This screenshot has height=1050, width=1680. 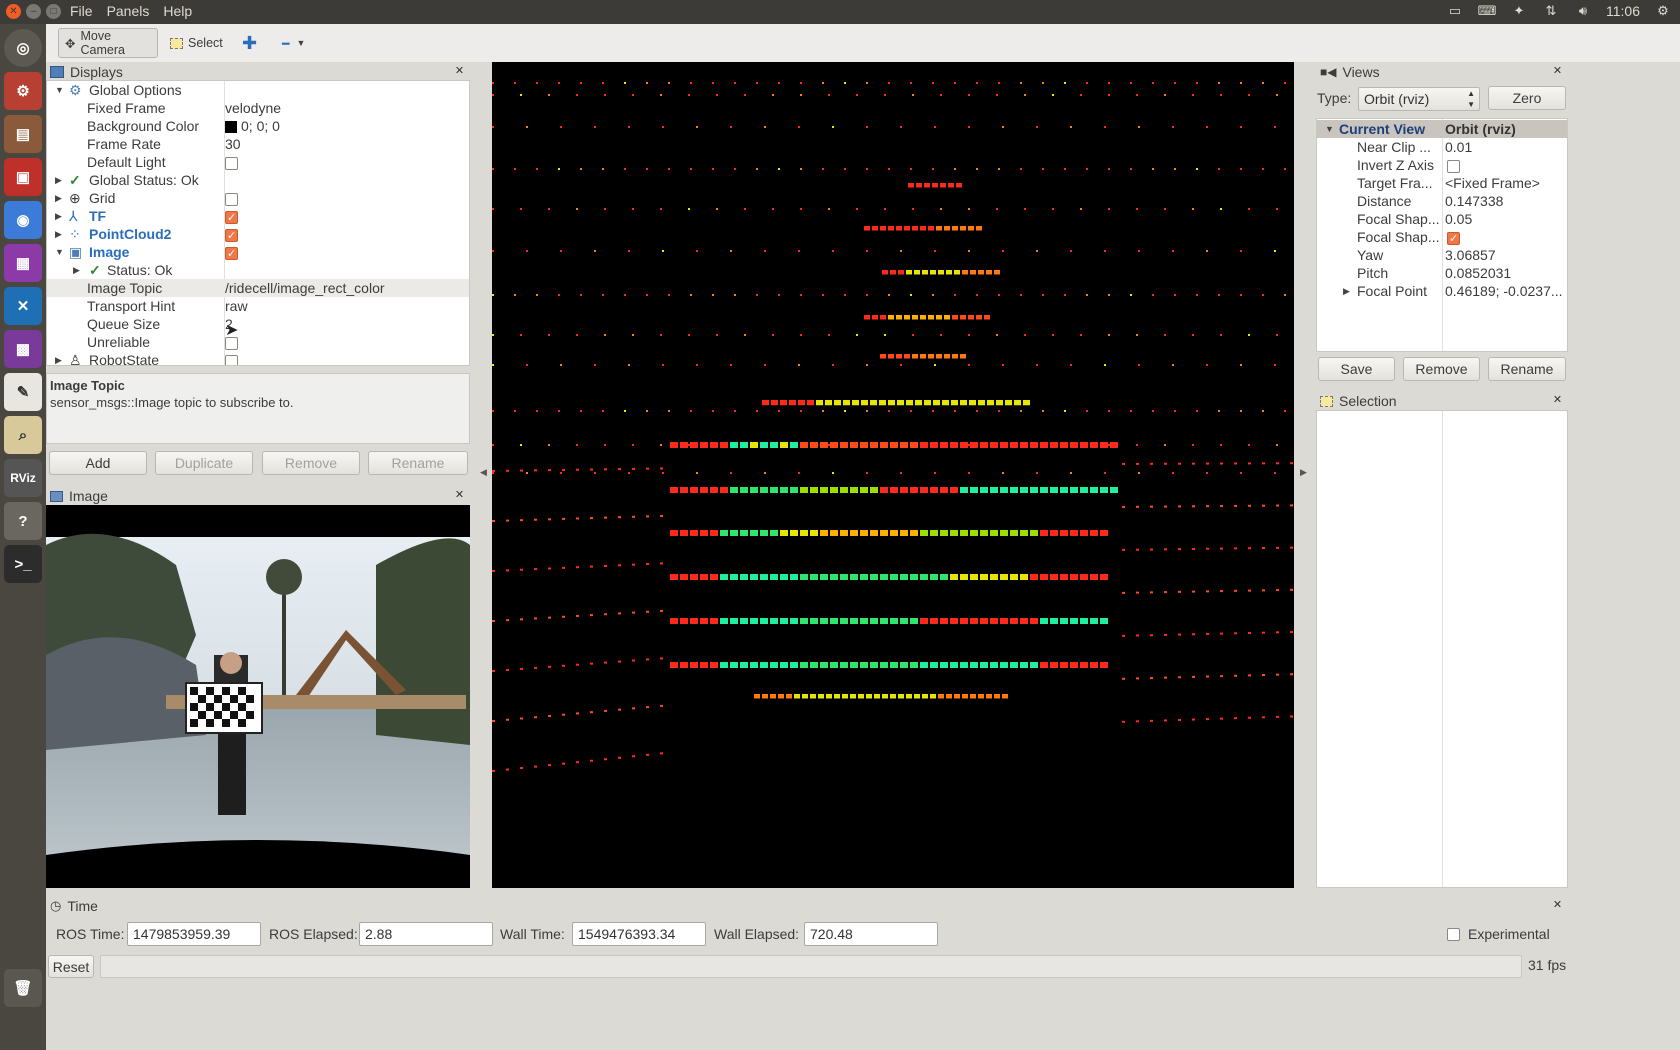 What do you see at coordinates (1303, 473) in the screenshot?
I see `collapse-right-icon: ▶` at bounding box center [1303, 473].